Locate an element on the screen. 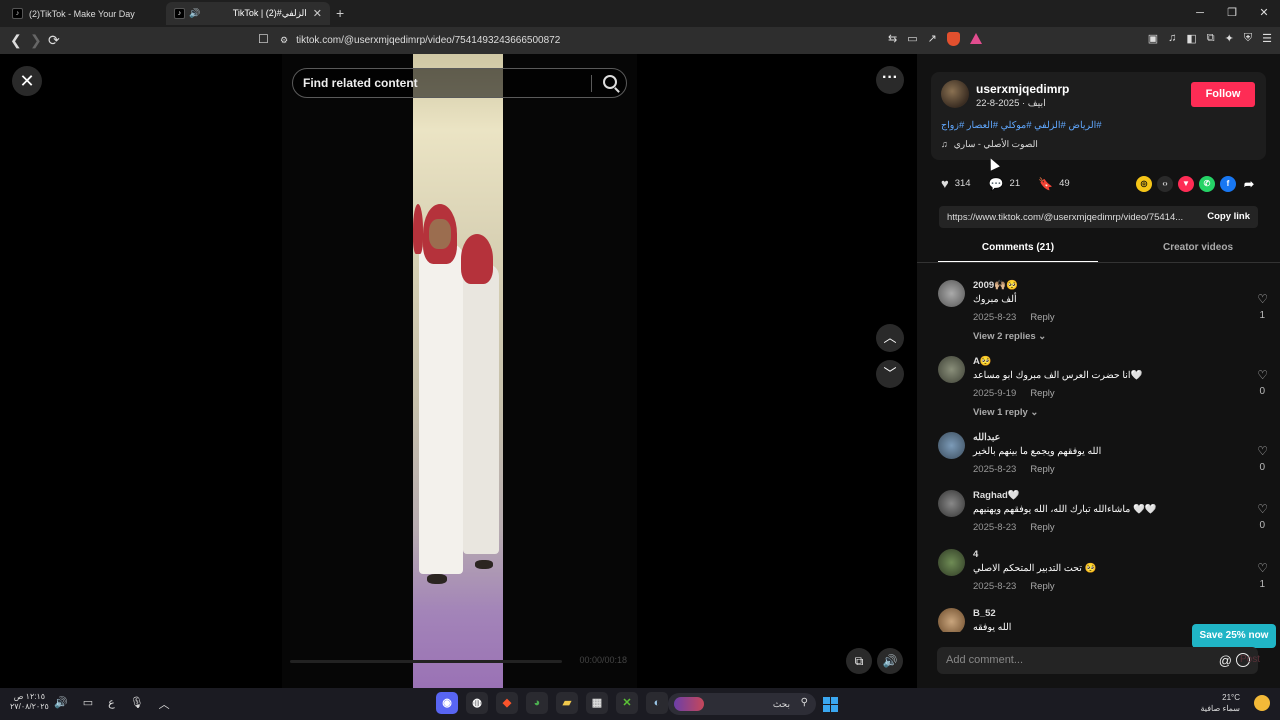  commenter-name: B_52 is located at coordinates (984, 613).